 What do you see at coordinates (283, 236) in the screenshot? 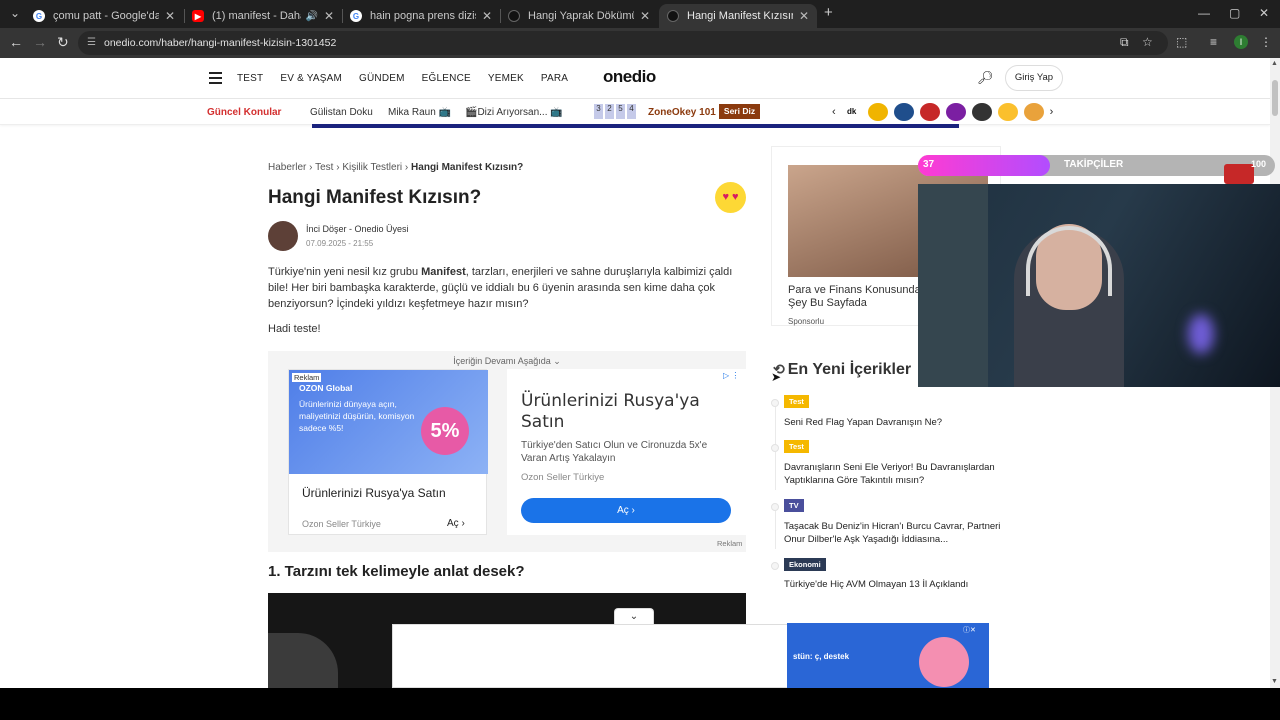
I see `author-avatar` at bounding box center [283, 236].